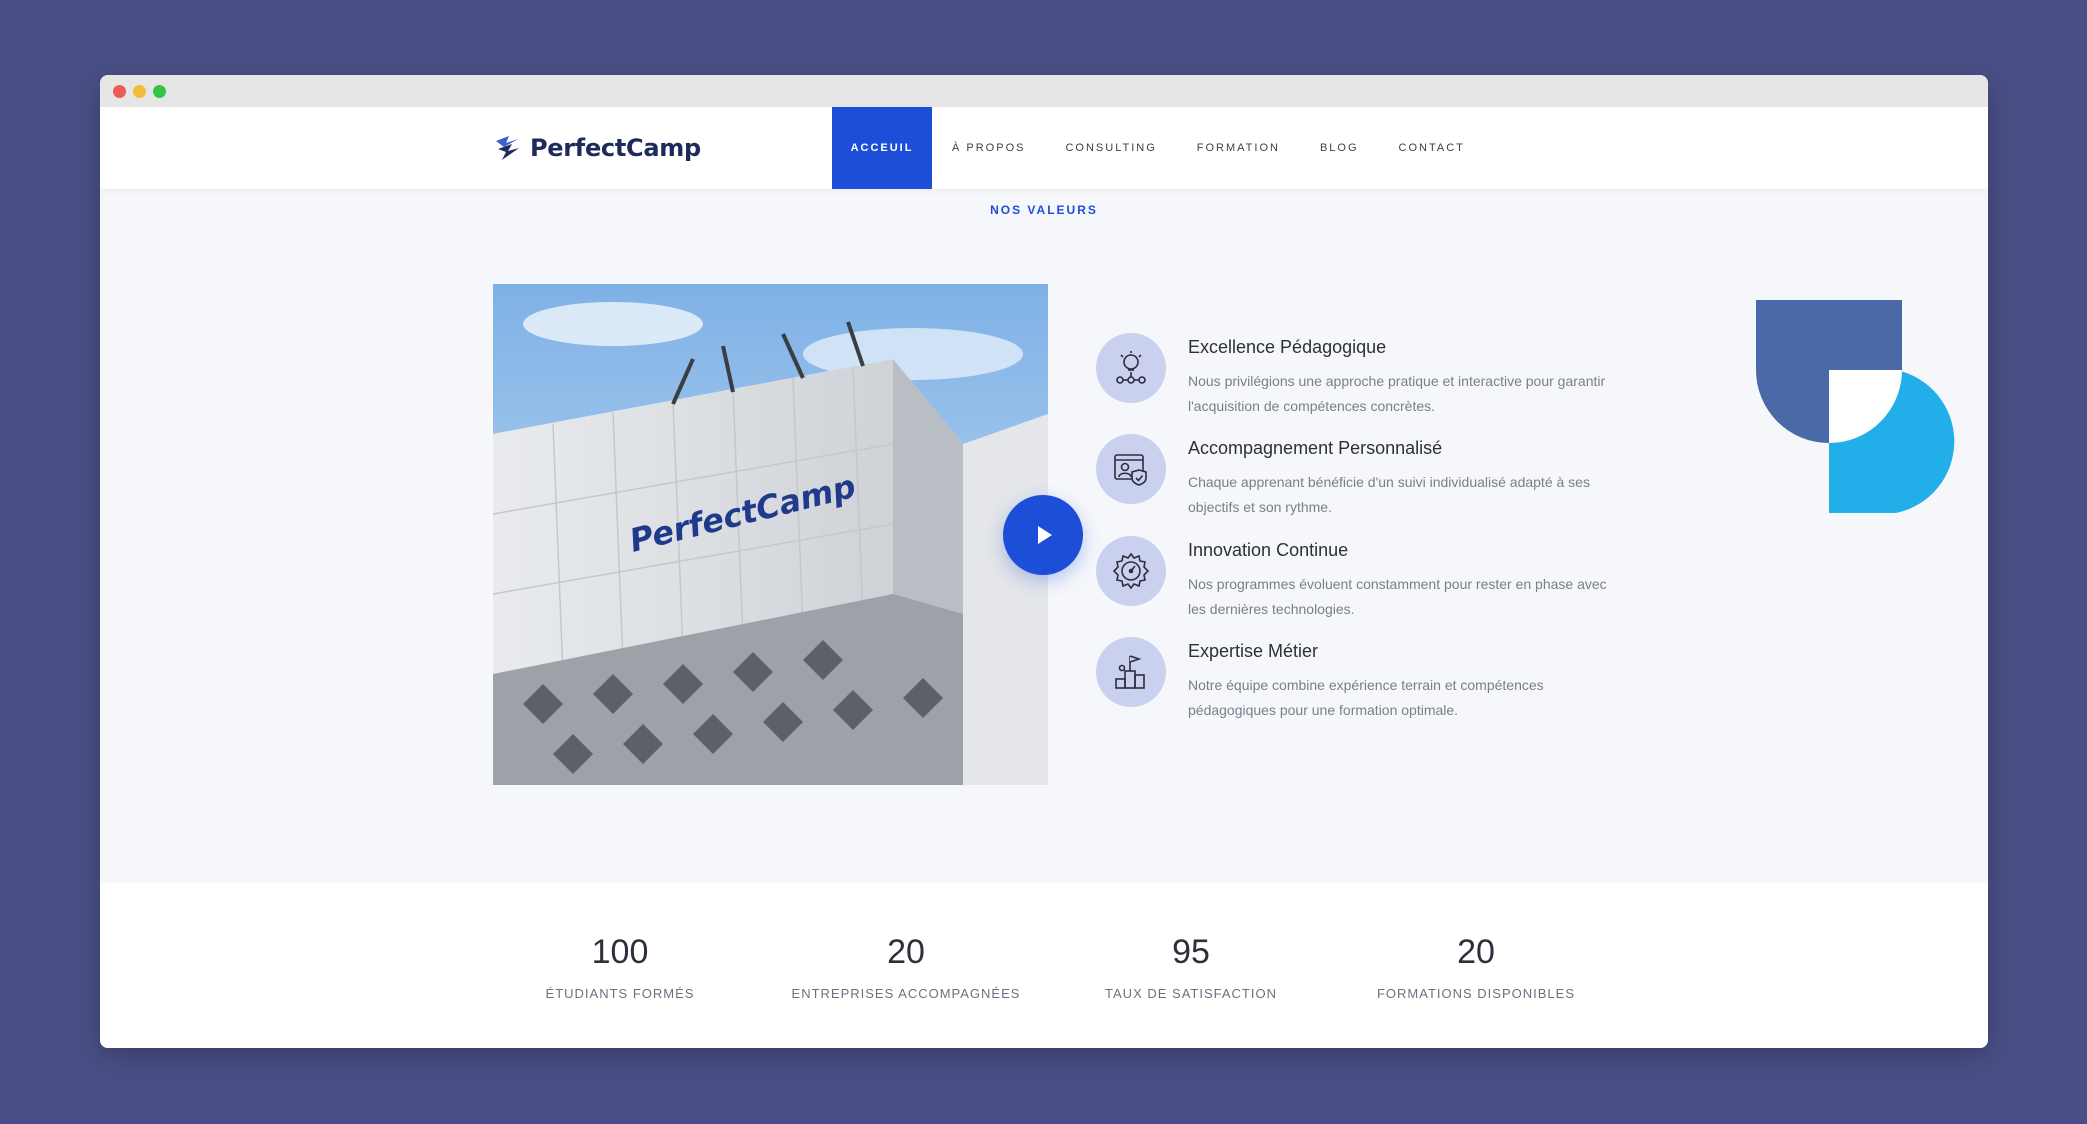  I want to click on stat-label: TAUX DE SATISFACTION, so click(1191, 993).